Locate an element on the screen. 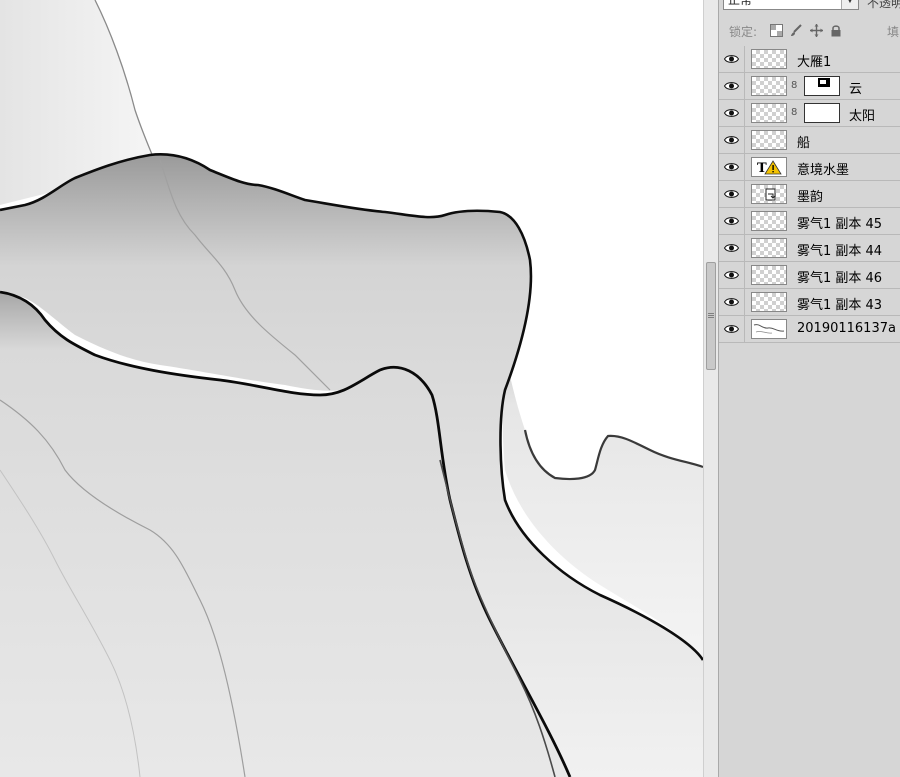  layer-row: 船 is located at coordinates (809, 140).